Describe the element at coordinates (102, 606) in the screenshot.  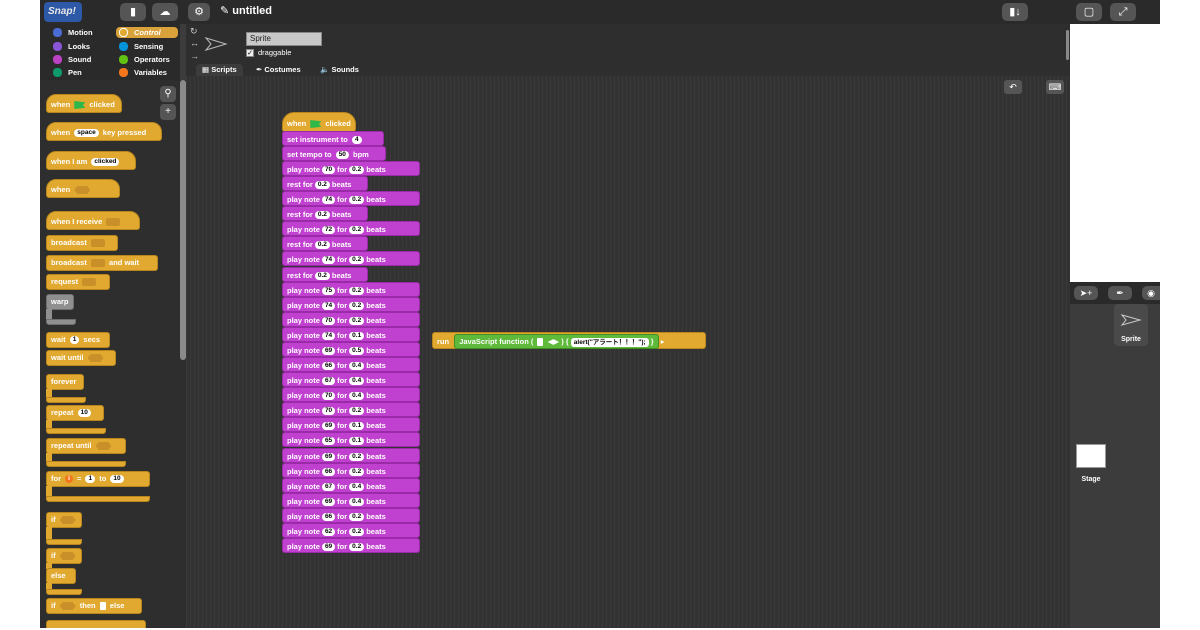
I see `value-slot` at that location.